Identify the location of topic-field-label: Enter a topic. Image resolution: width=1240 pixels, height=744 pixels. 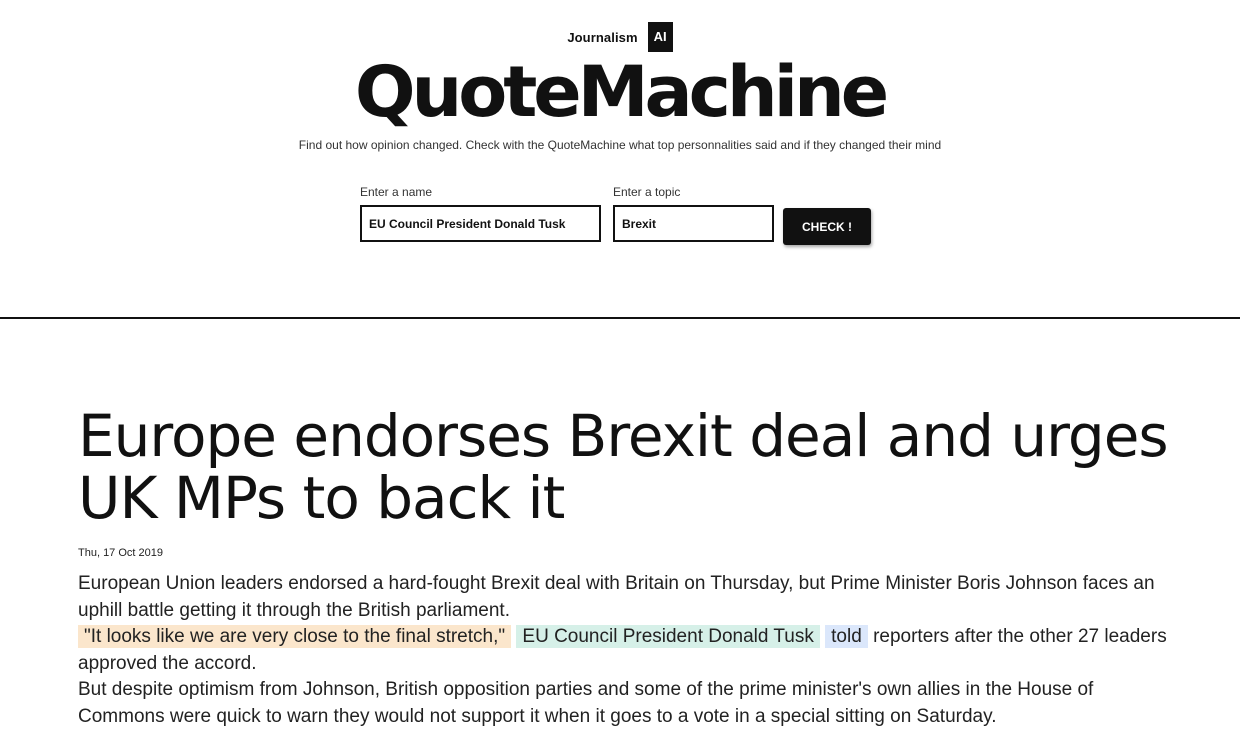
(647, 192).